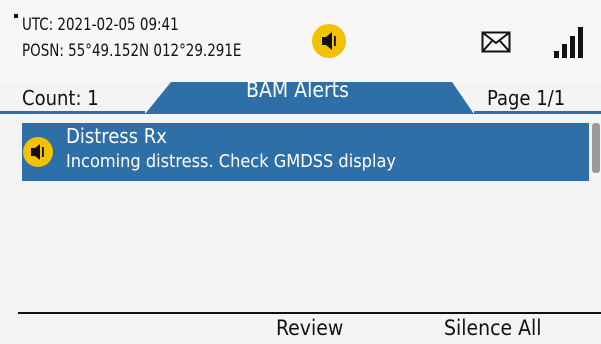 This screenshot has width=601, height=344. What do you see at coordinates (100, 25) in the screenshot?
I see `utc-time: UTC: 2021-02-05 09:41` at bounding box center [100, 25].